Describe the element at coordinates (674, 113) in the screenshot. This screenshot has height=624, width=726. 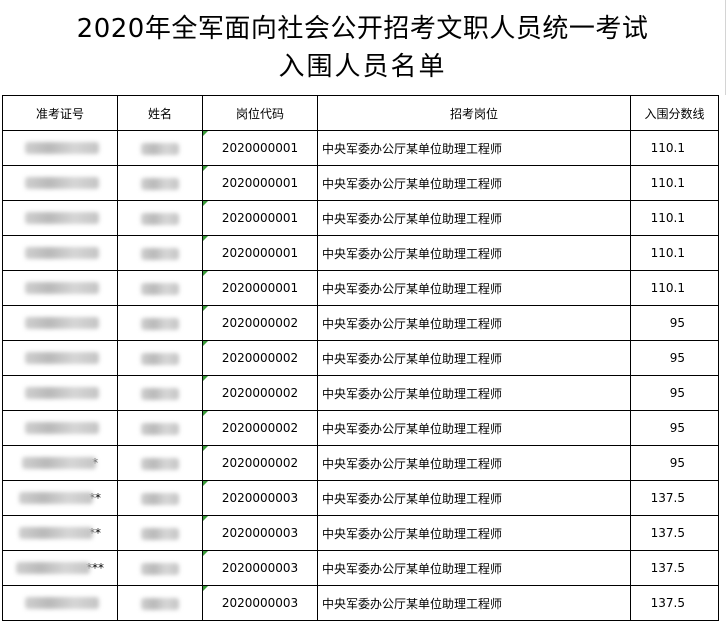
I see `header-cutoff-score: 入围分数线` at that location.